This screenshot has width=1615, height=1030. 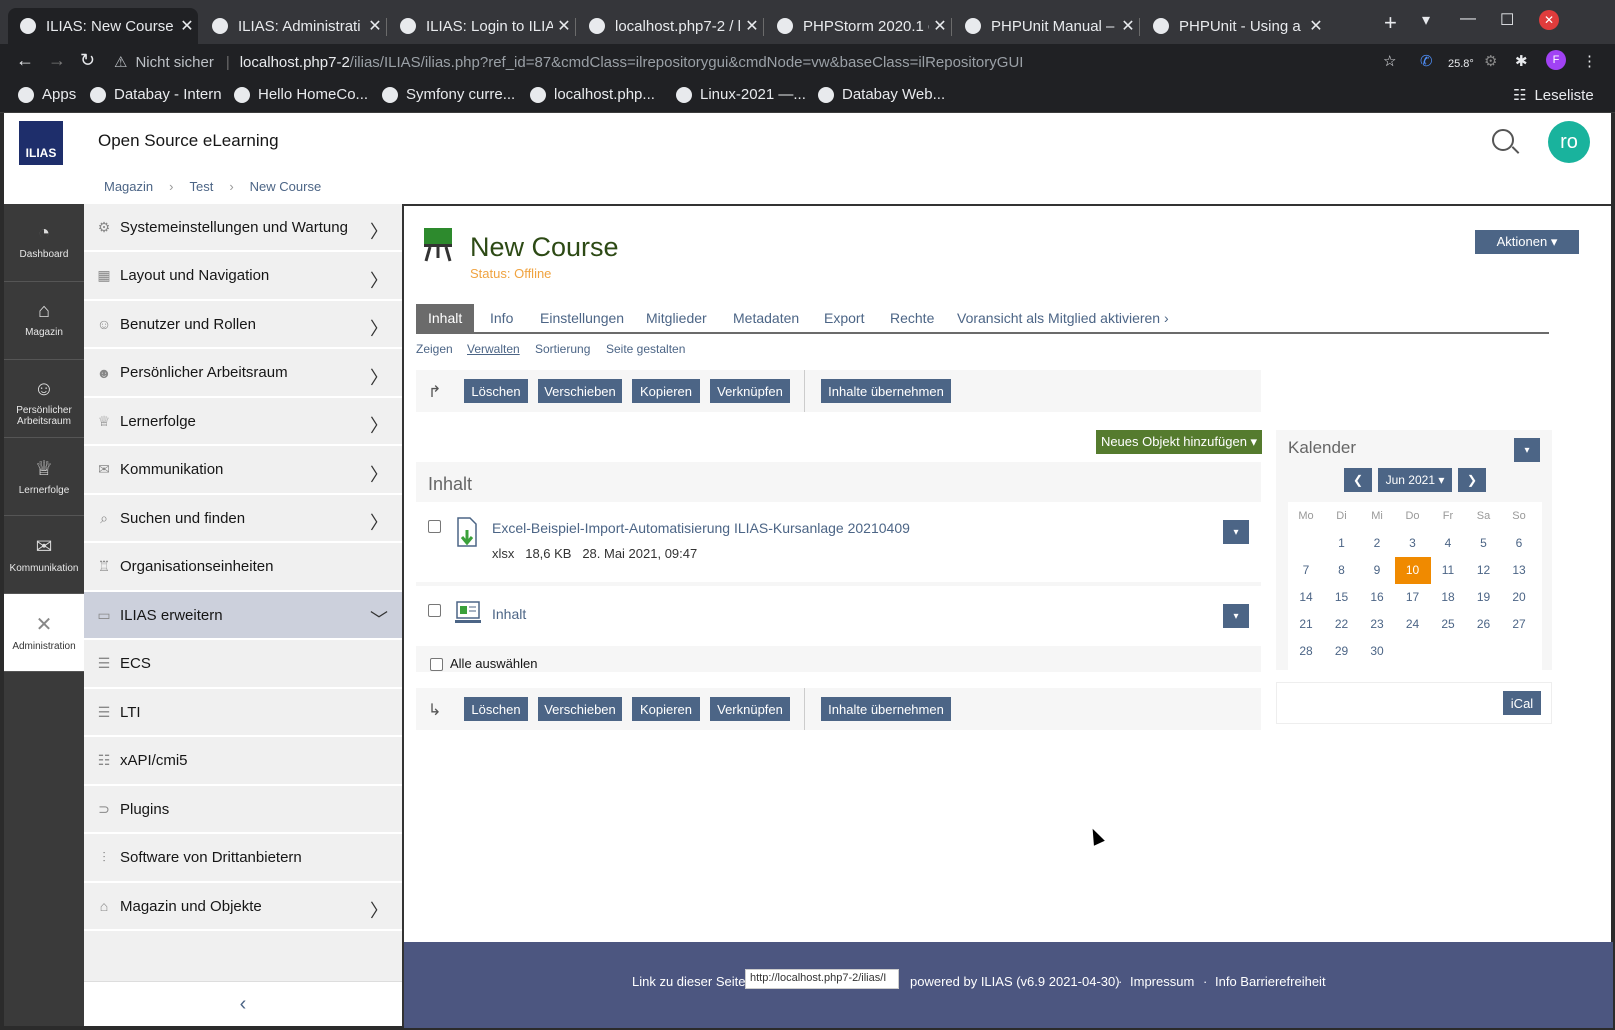 I want to click on tab-search-icon: ▾, so click(x=1426, y=20).